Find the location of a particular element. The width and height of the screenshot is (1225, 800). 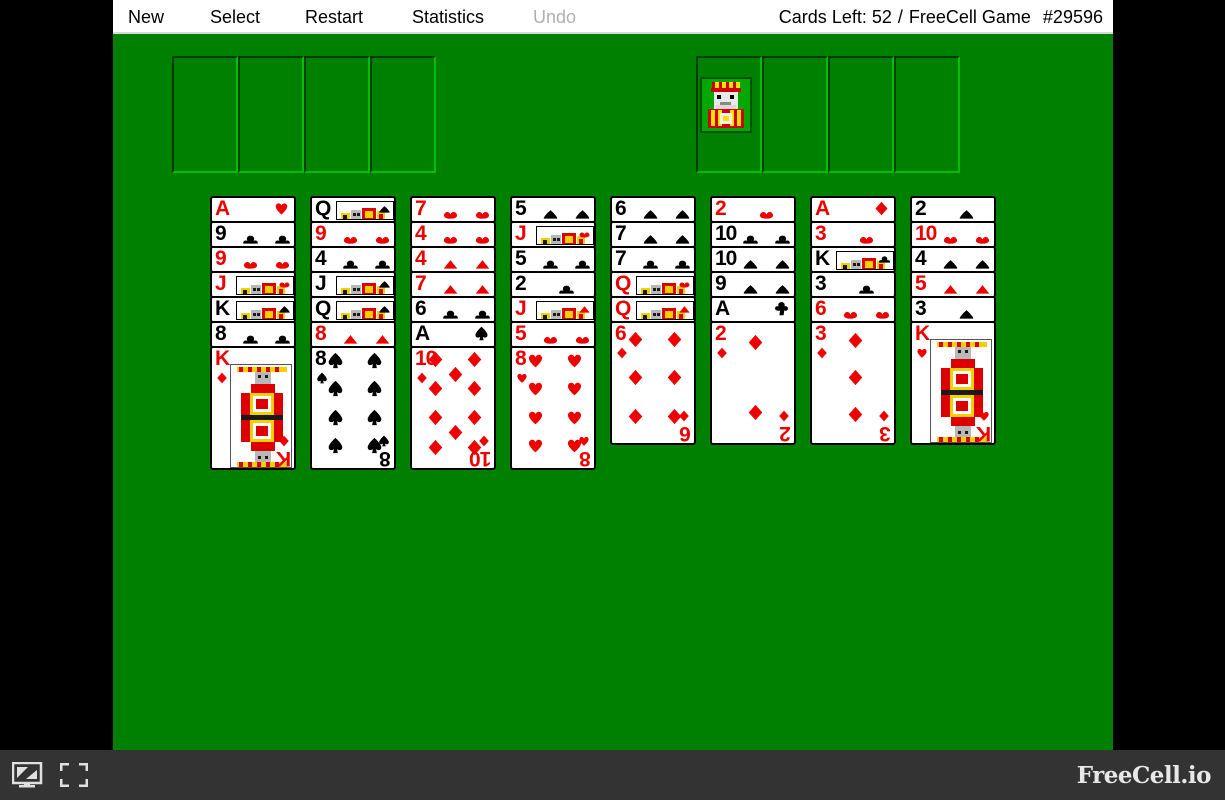

card-7D: 7 is located at coordinates (453, 284).